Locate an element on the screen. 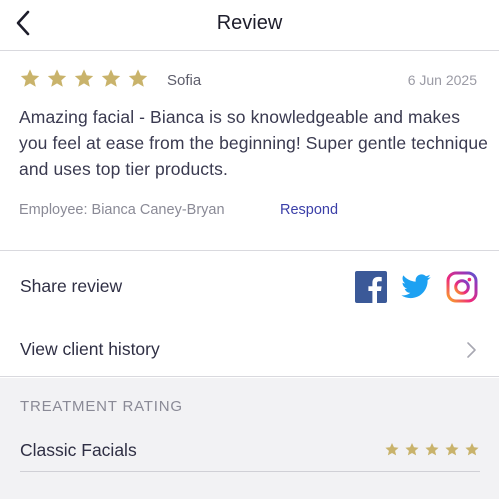 The width and height of the screenshot is (499, 499). facebook-icon is located at coordinates (371, 287).